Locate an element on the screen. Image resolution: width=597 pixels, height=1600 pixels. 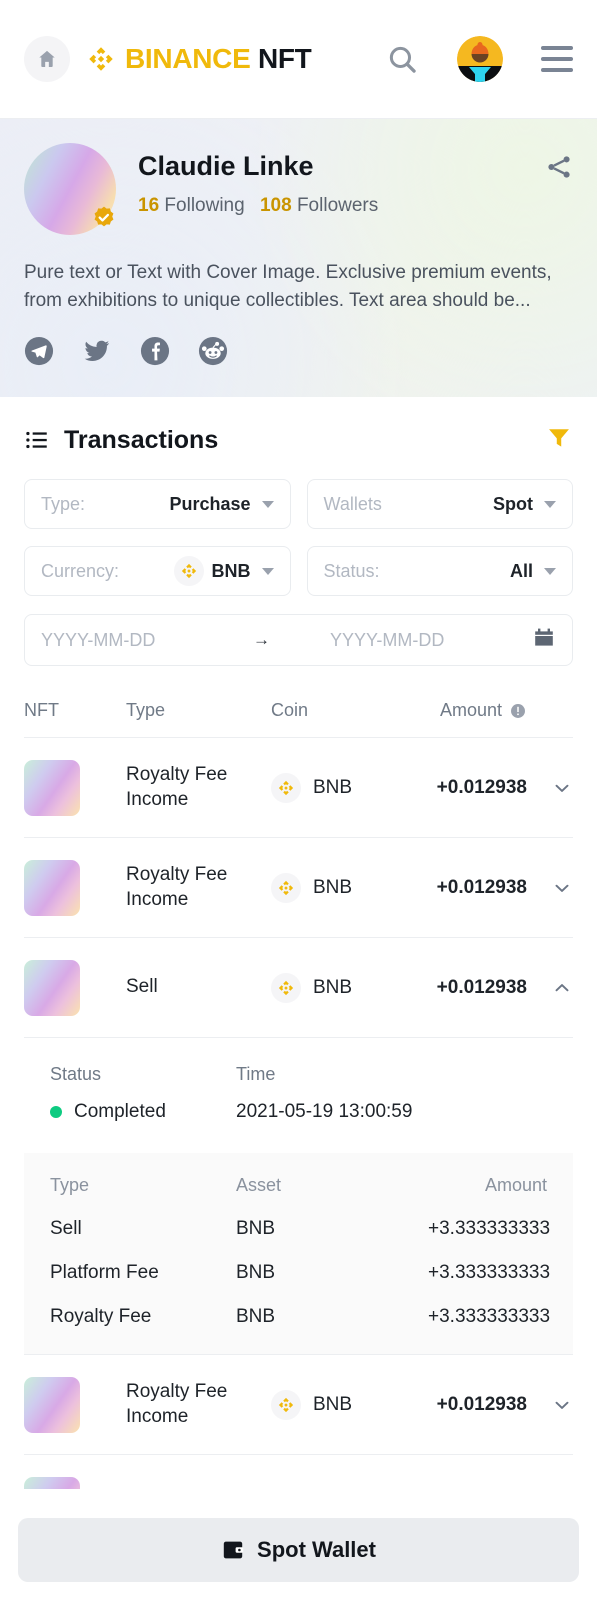
user-avatar-button is located at coordinates (480, 59).